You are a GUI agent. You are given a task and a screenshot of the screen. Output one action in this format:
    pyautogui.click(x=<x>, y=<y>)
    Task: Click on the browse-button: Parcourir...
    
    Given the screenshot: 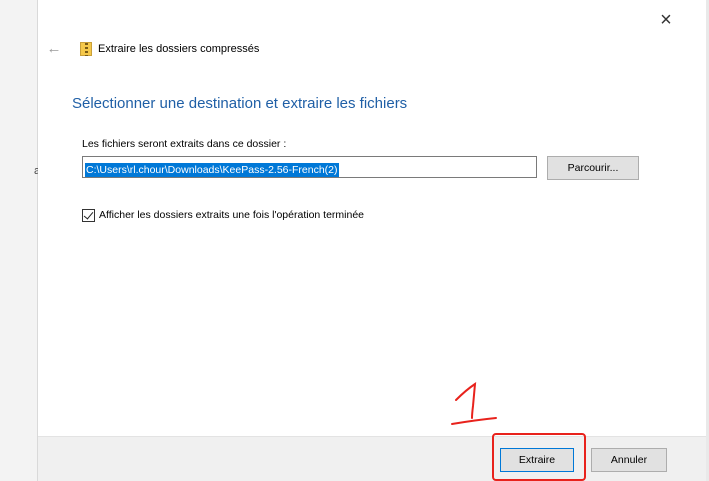 What is the action you would take?
    pyautogui.click(x=593, y=168)
    